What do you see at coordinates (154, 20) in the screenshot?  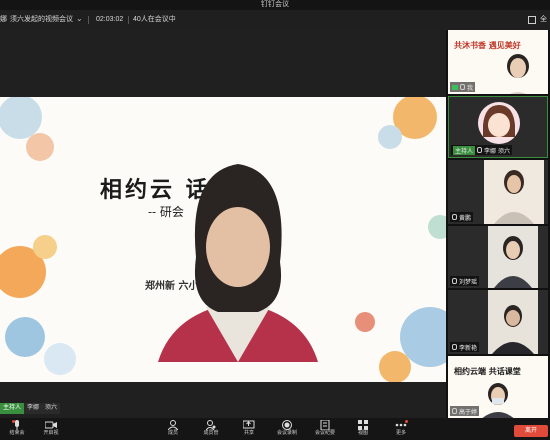 I see `participant-count: 40人在会议中` at bounding box center [154, 20].